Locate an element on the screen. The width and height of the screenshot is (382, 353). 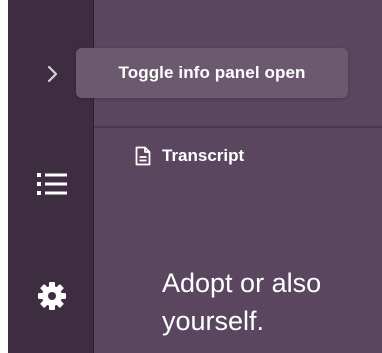
chevron-right-icon is located at coordinates (52, 74).